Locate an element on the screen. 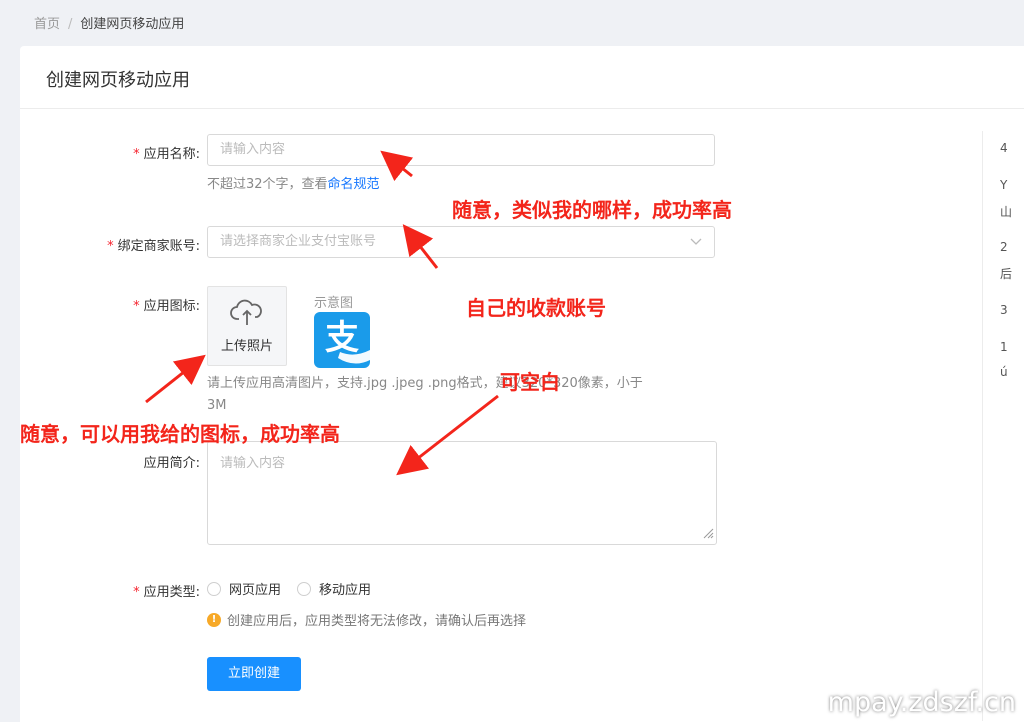 The image size is (1024, 722). app-intro-placeholder: 请输入内容 is located at coordinates (253, 463).